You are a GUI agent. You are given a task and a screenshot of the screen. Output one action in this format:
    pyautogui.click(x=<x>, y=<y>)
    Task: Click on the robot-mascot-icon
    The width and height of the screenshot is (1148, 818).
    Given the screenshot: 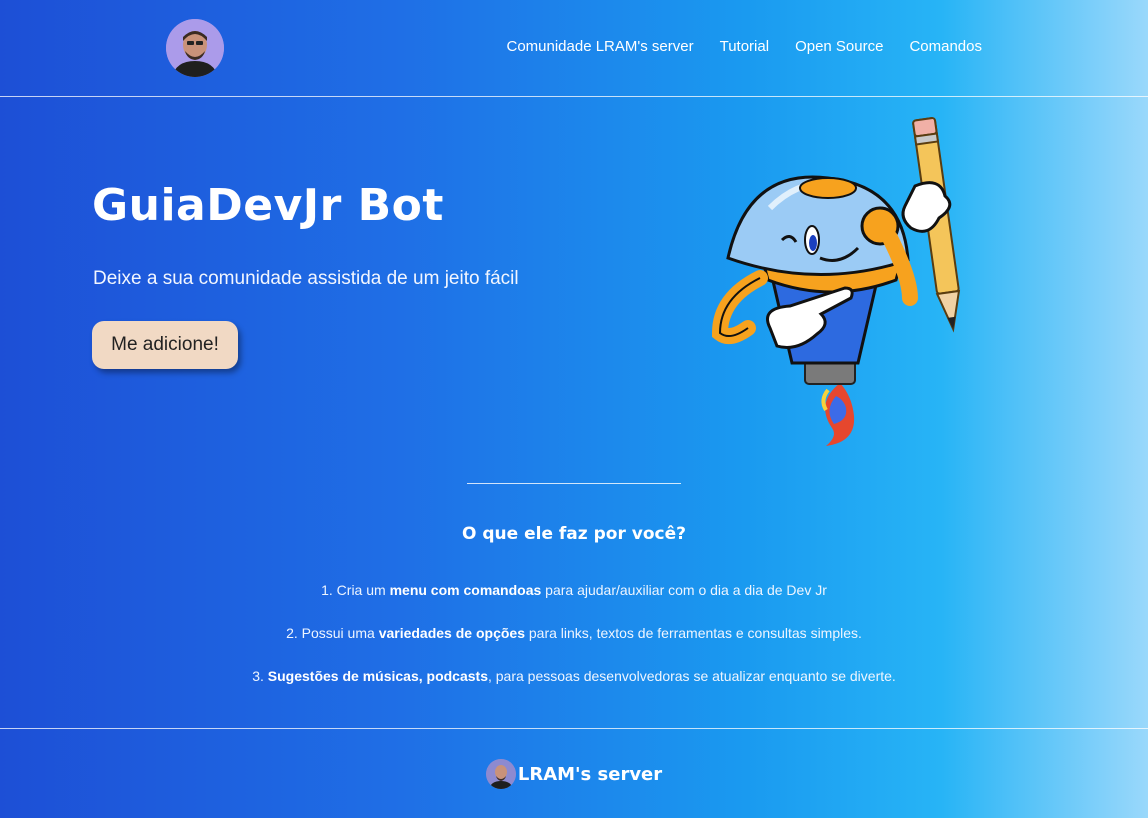 What is the action you would take?
    pyautogui.click(x=836, y=281)
    